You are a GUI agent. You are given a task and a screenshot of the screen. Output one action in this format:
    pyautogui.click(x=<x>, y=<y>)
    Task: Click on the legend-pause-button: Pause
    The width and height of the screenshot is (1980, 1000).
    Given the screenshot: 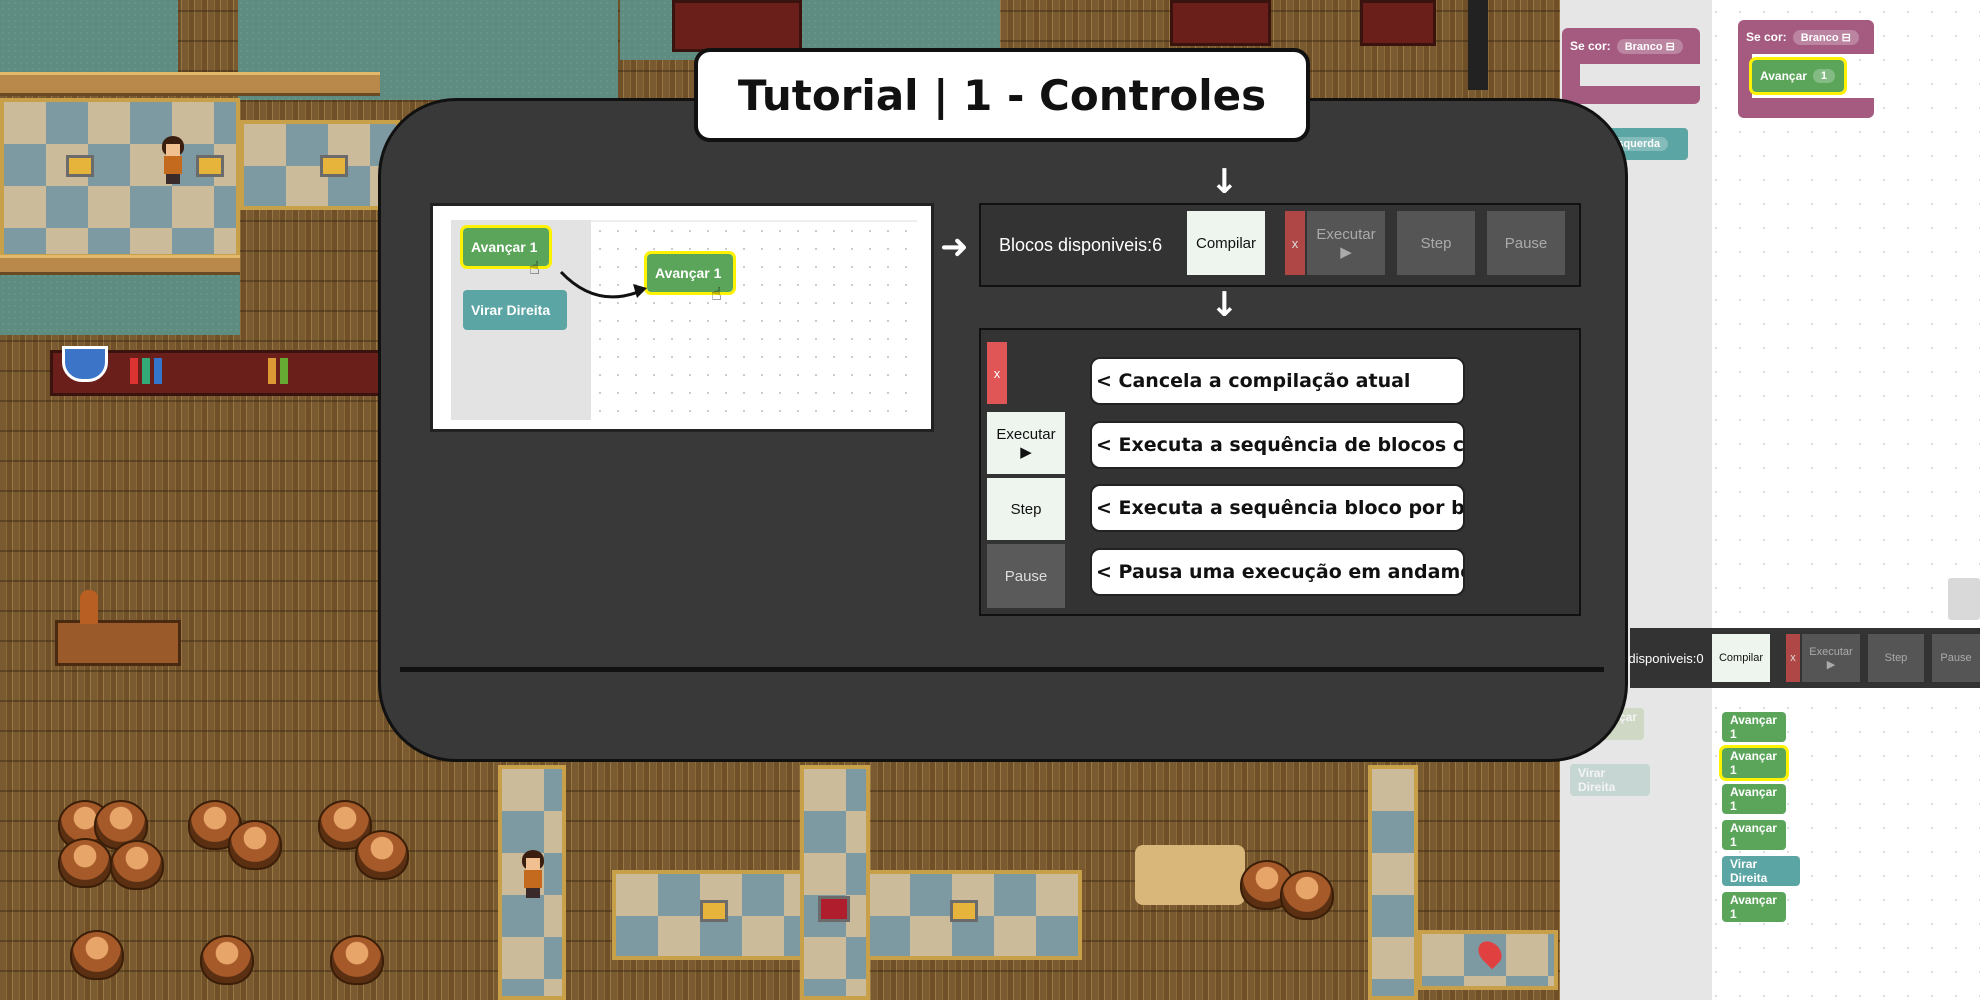 What is the action you would take?
    pyautogui.click(x=1026, y=576)
    